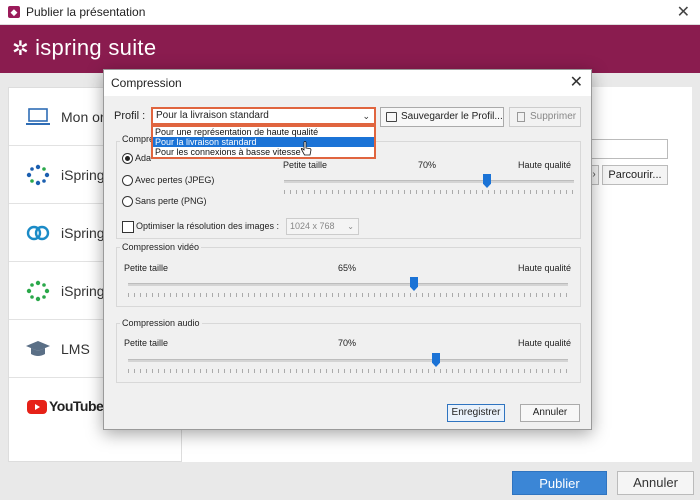 This screenshot has width=700, height=500. Describe the element at coordinates (38, 175) in the screenshot. I see `ispring-cloud-icon` at that location.